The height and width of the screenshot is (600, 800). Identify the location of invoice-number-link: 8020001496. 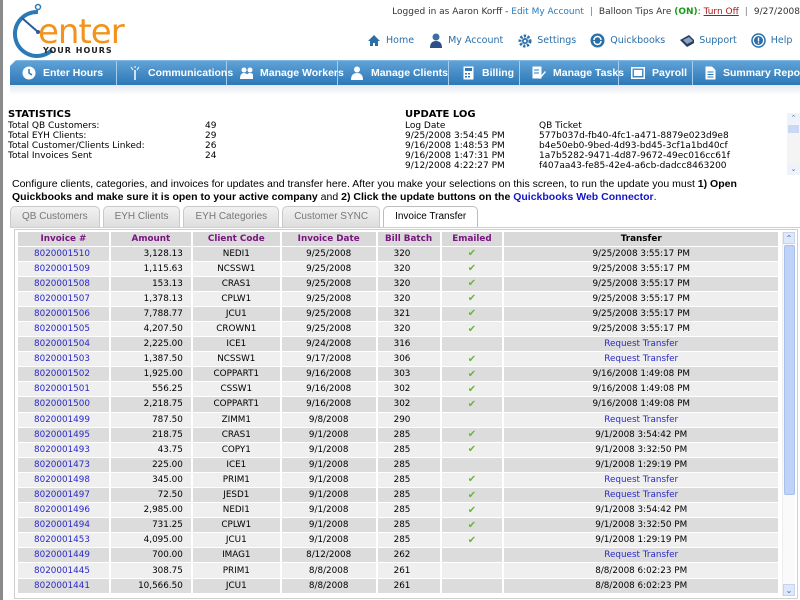
(64, 510).